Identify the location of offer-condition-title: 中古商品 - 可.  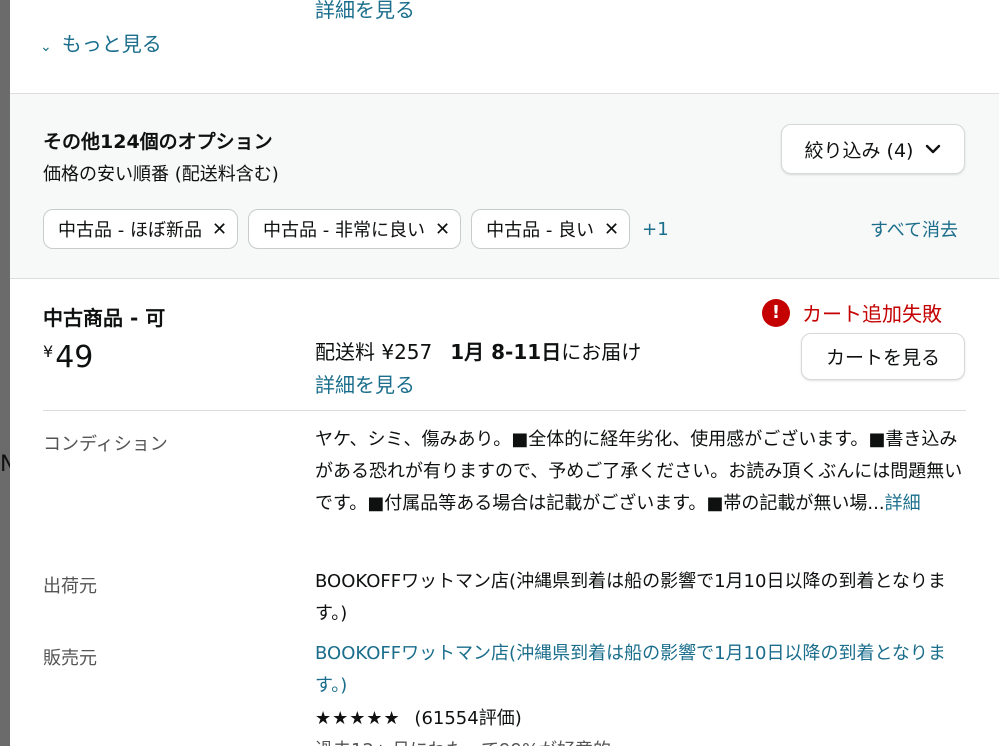
(104, 318).